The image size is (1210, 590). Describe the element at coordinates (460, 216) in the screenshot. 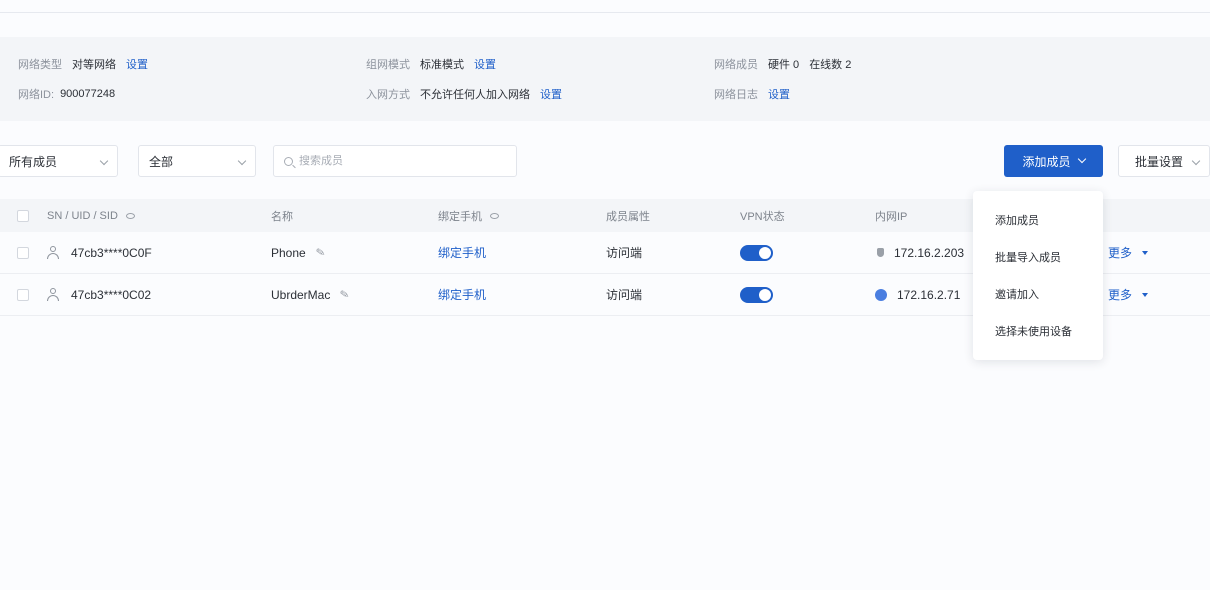

I see `header-bind-label: 绑定手机` at that location.